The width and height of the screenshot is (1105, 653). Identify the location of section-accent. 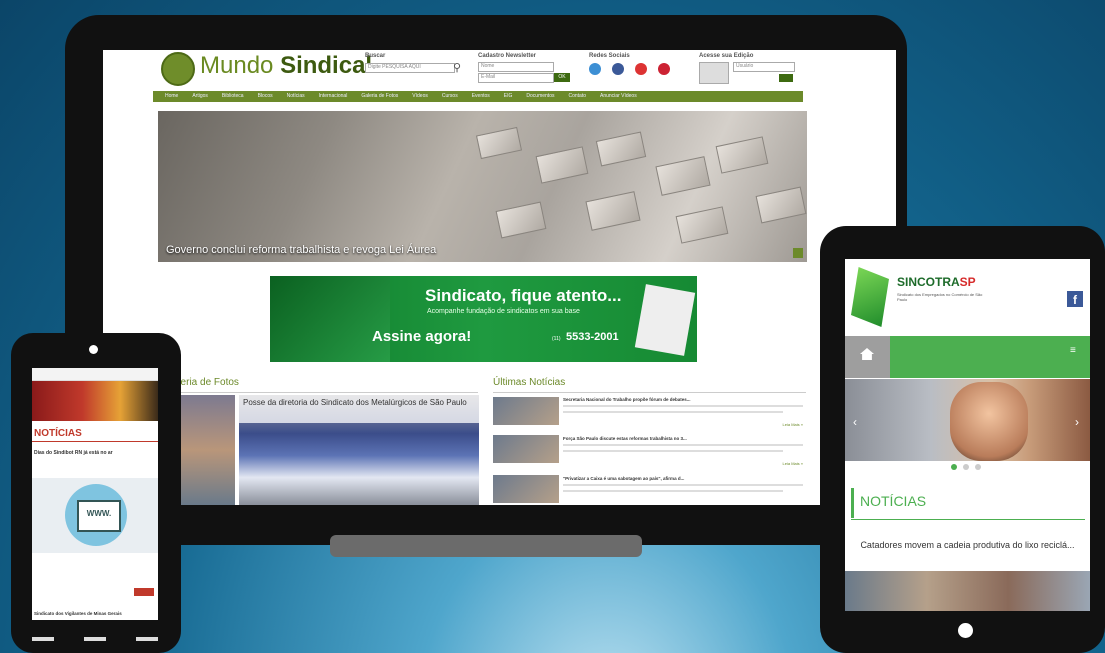
(852, 503).